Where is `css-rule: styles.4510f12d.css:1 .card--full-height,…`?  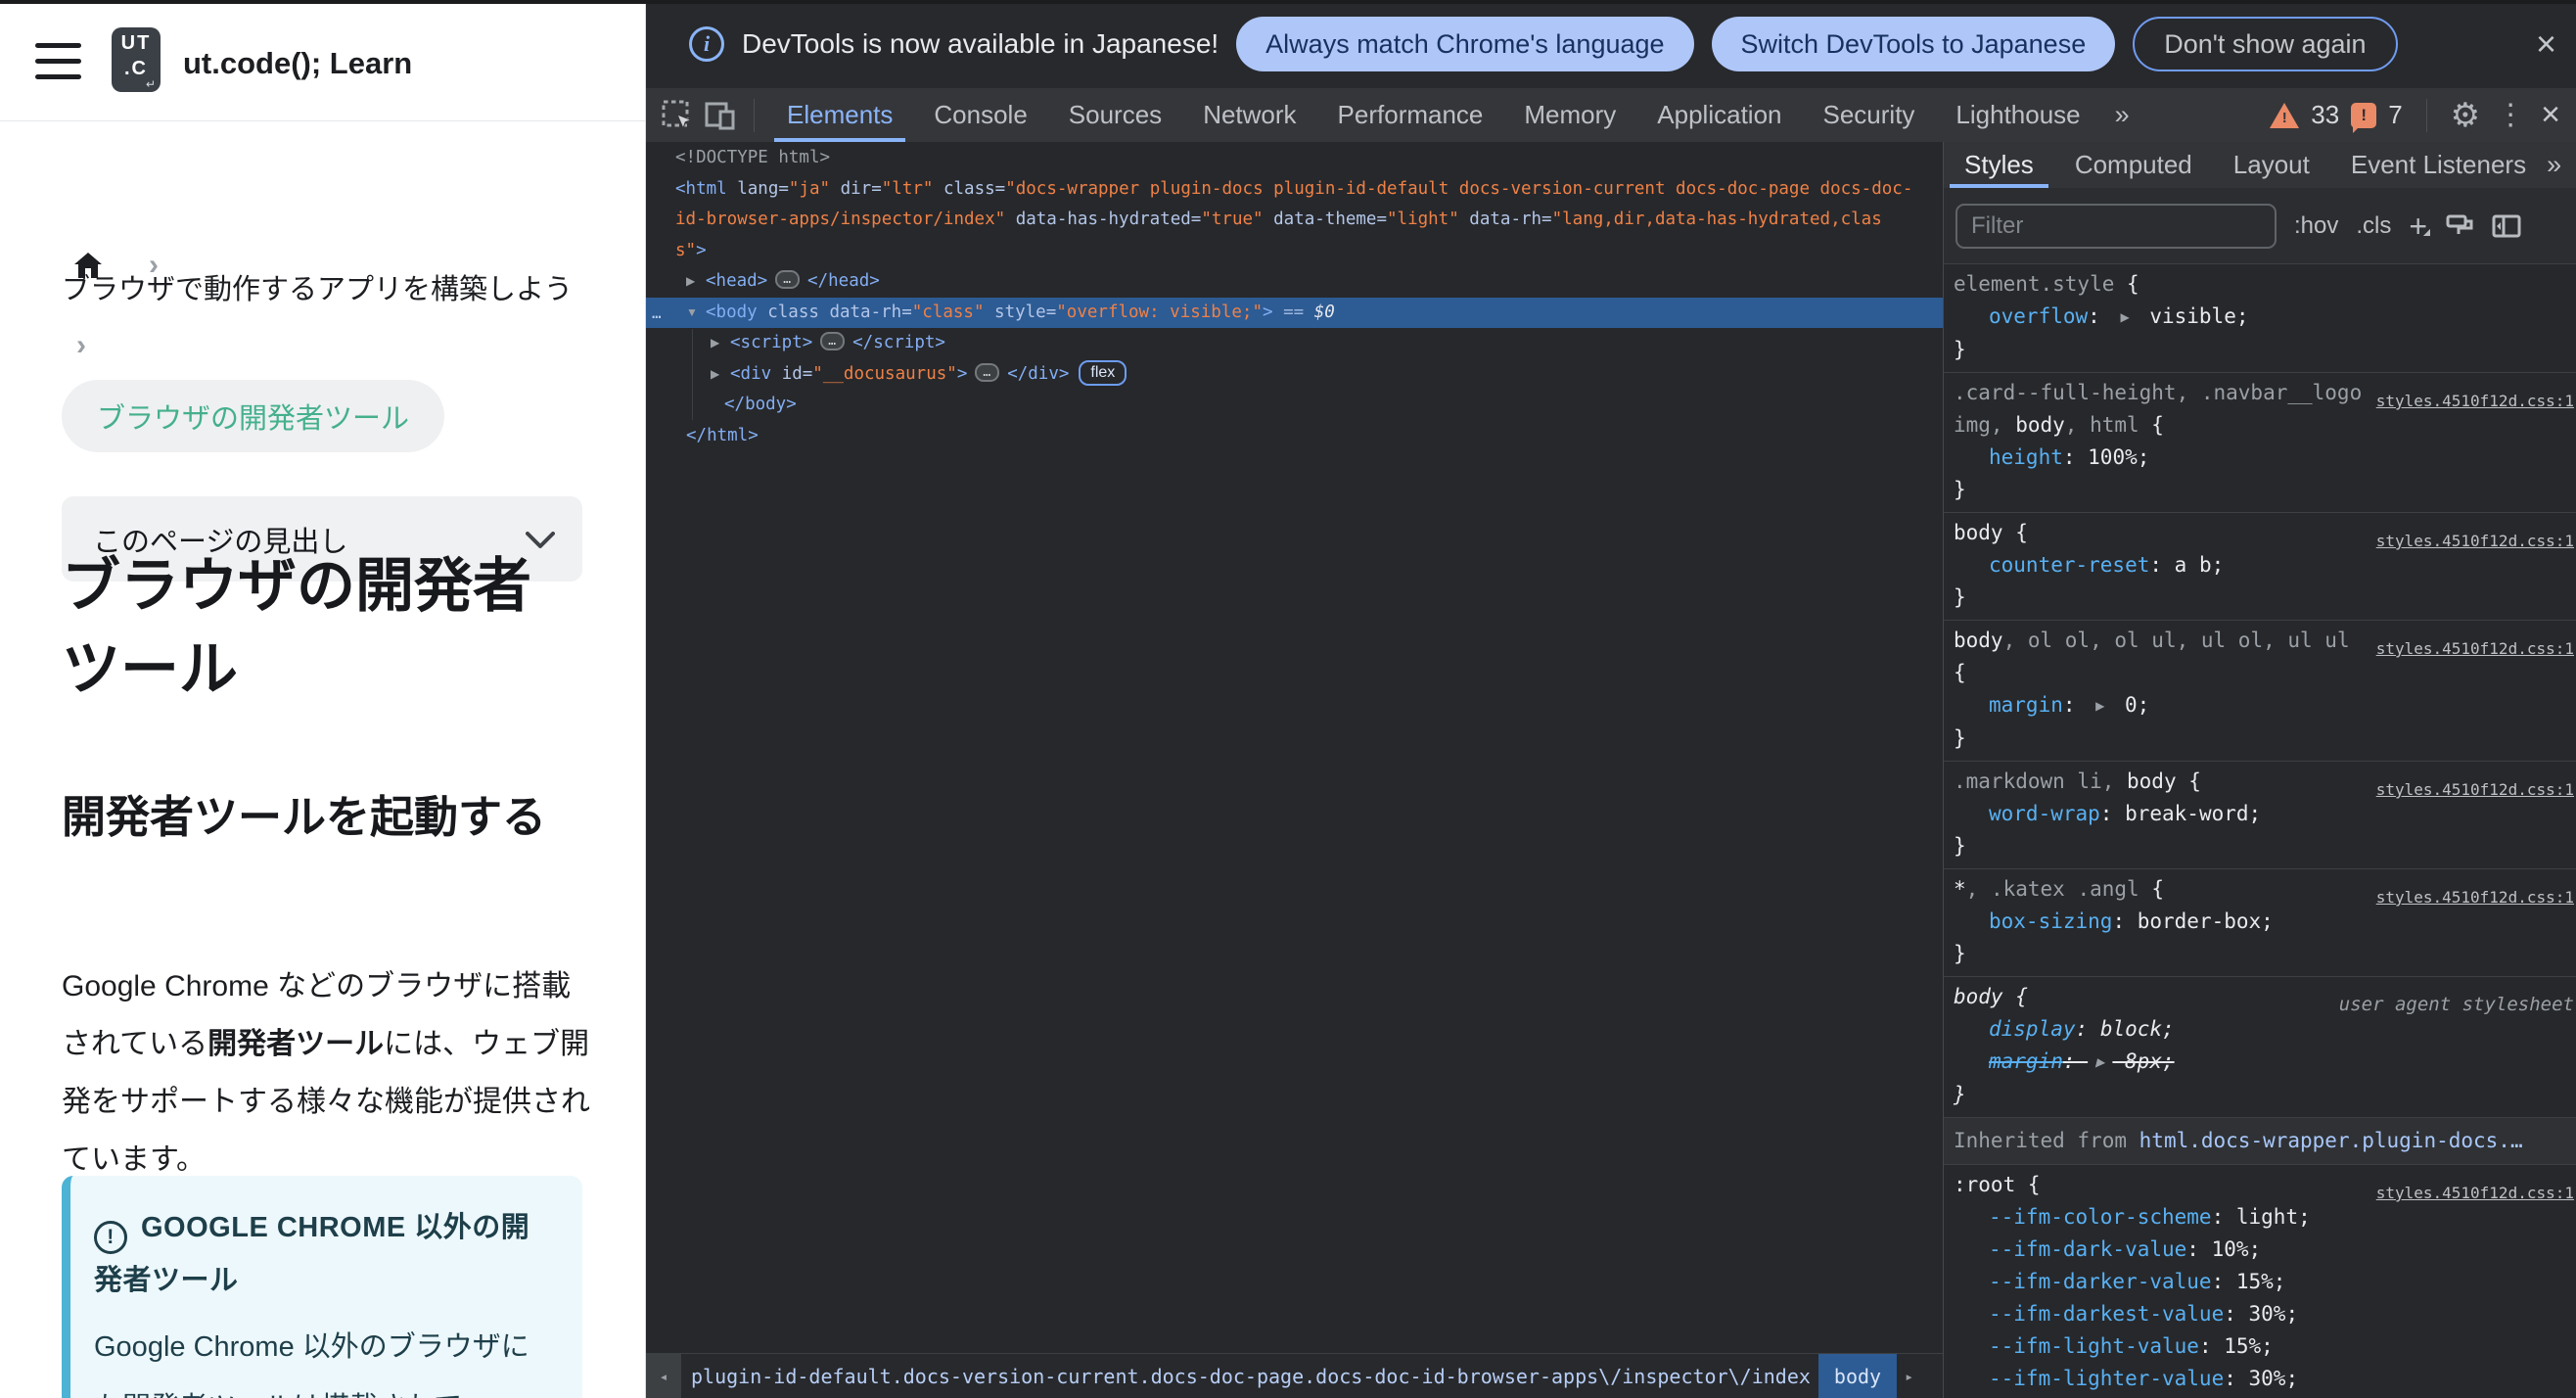
css-rule: styles.4510f12d.css:1 .card--full-height,… is located at coordinates (2260, 443).